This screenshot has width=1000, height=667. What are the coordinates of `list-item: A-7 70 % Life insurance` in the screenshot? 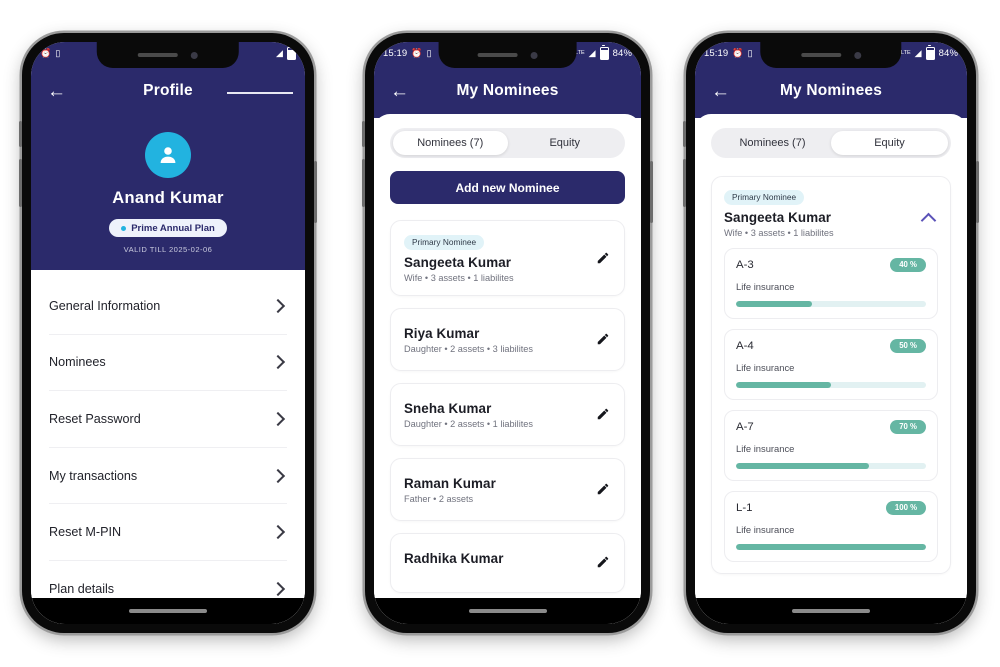 It's located at (831, 445).